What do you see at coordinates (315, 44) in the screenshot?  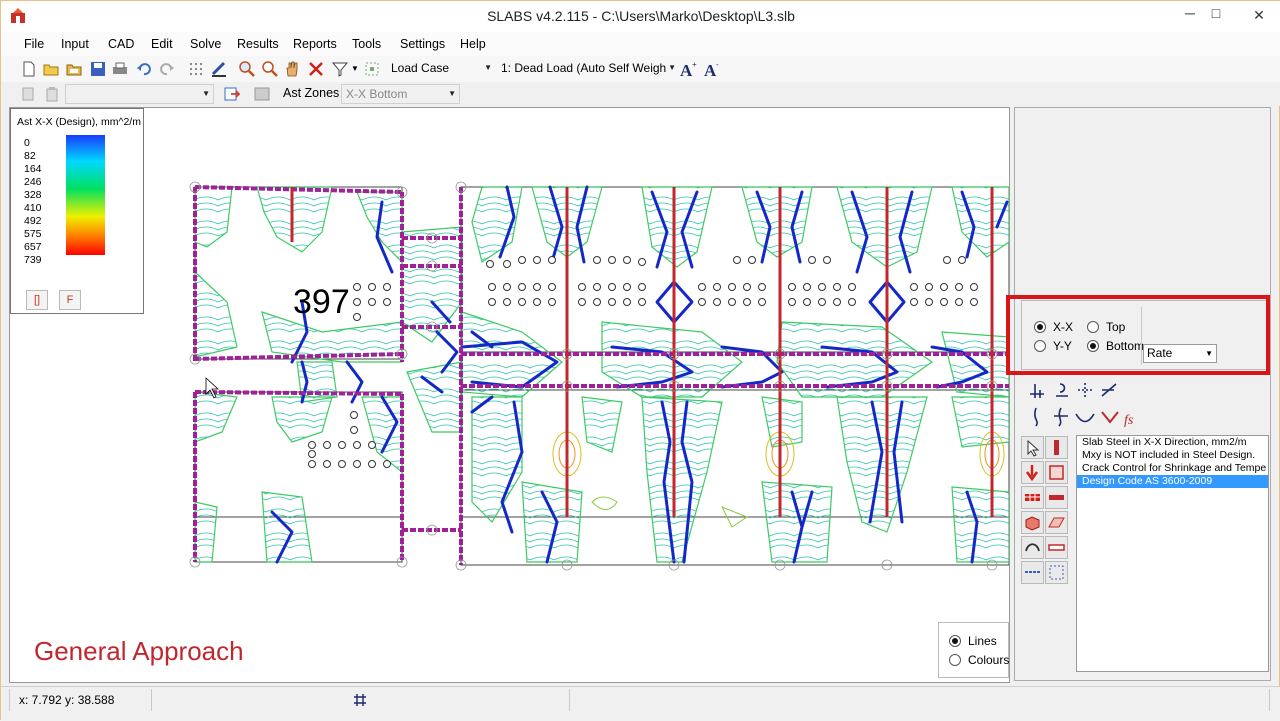 I see `menu-reports: Reports` at bounding box center [315, 44].